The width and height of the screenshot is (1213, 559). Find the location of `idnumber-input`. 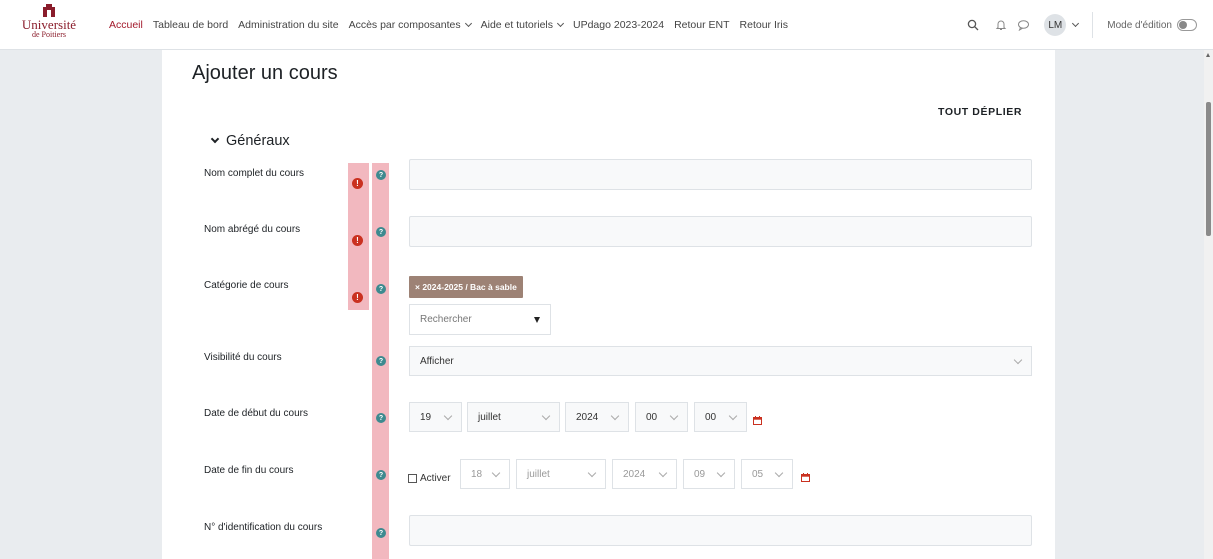

idnumber-input is located at coordinates (720, 530).